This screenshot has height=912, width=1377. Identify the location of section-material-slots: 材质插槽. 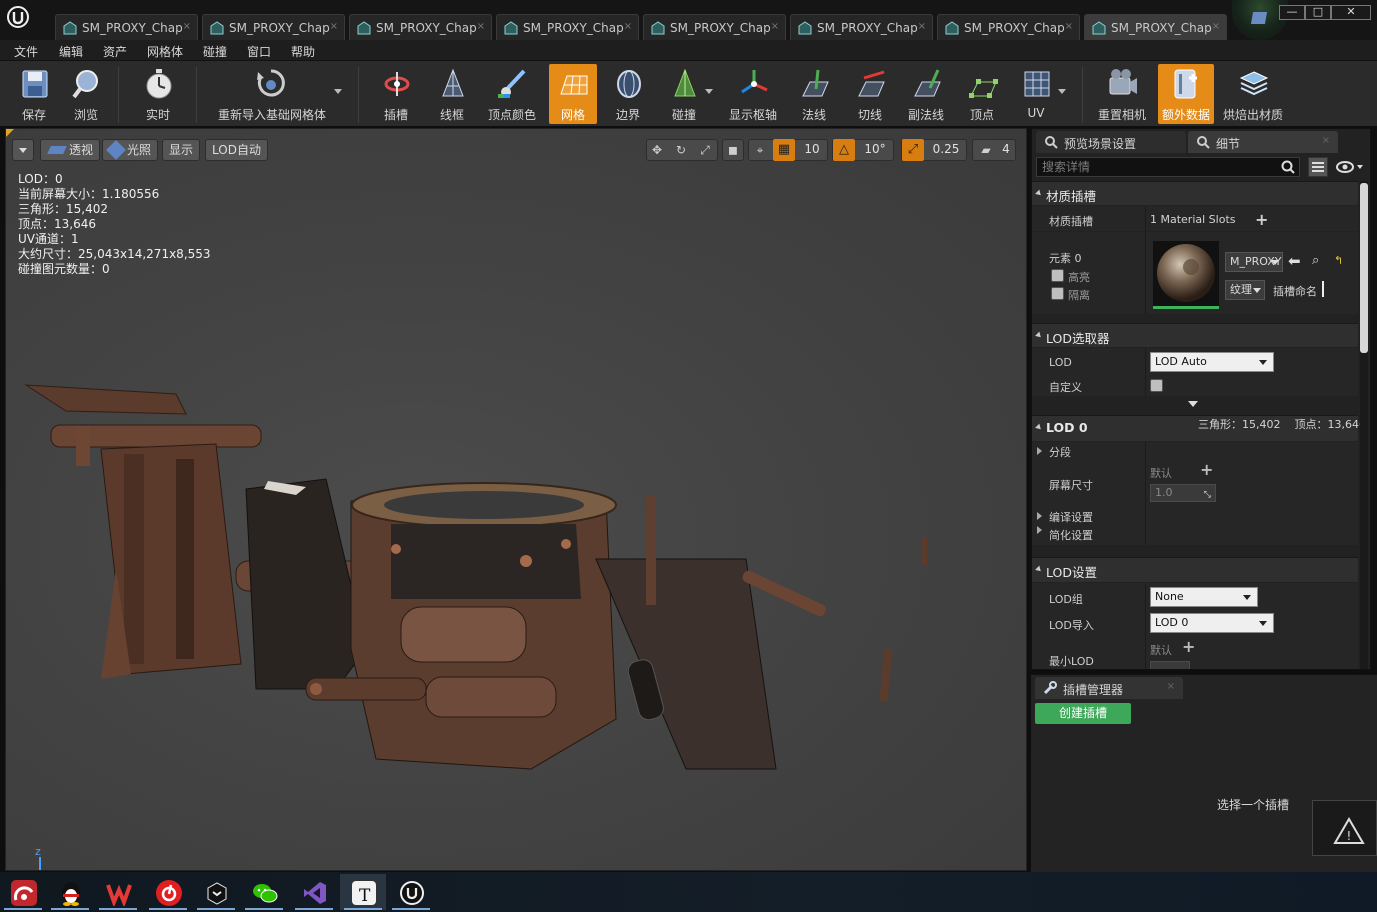
(1195, 193).